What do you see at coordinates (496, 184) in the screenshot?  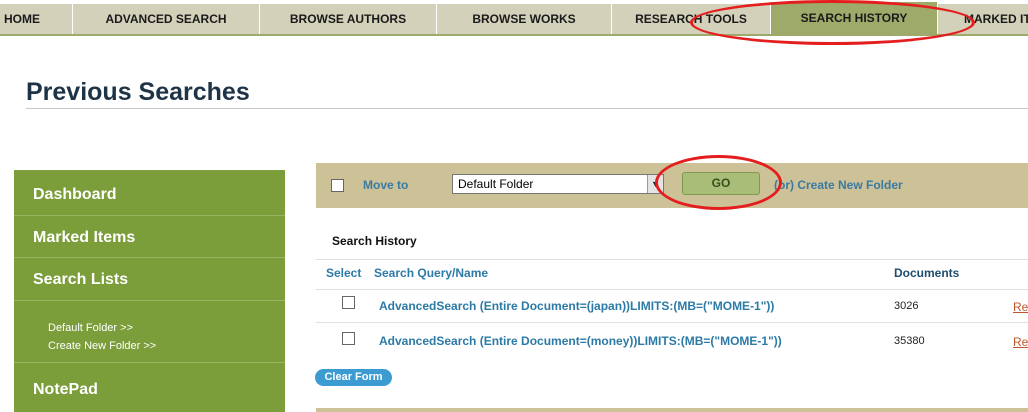 I see `folder-select-value: Default Folder` at bounding box center [496, 184].